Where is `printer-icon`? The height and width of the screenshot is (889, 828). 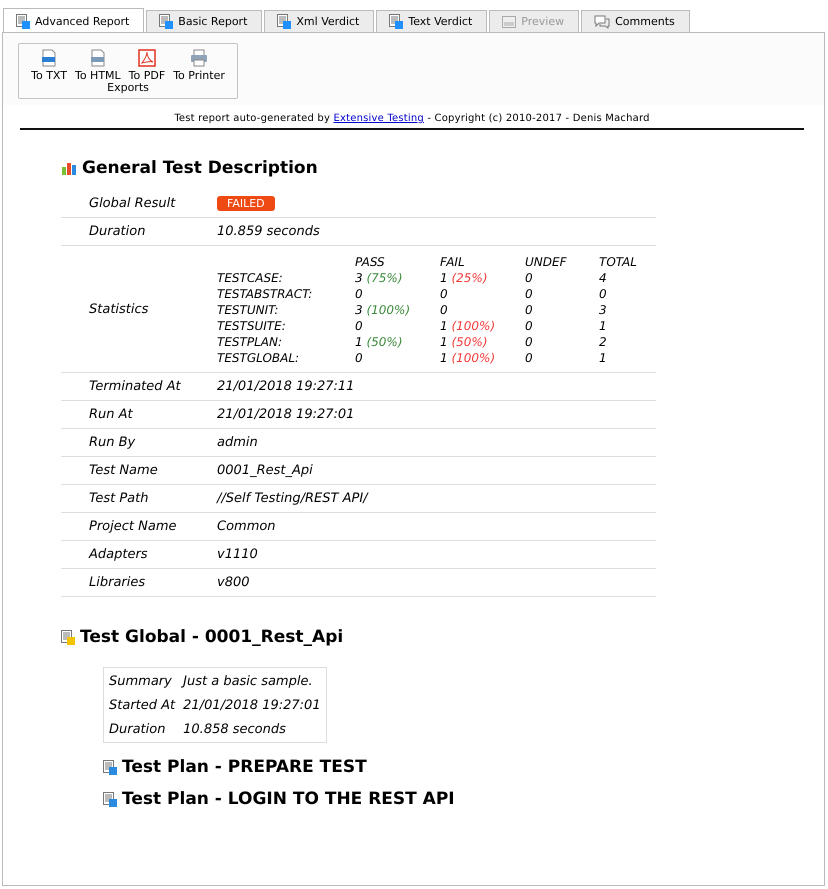 printer-icon is located at coordinates (199, 58).